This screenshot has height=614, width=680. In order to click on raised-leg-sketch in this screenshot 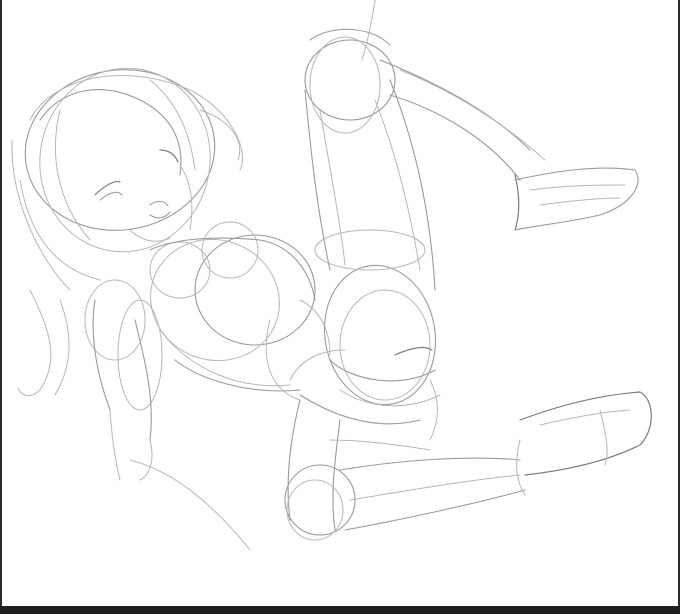, I will do `click(370, 145)`.